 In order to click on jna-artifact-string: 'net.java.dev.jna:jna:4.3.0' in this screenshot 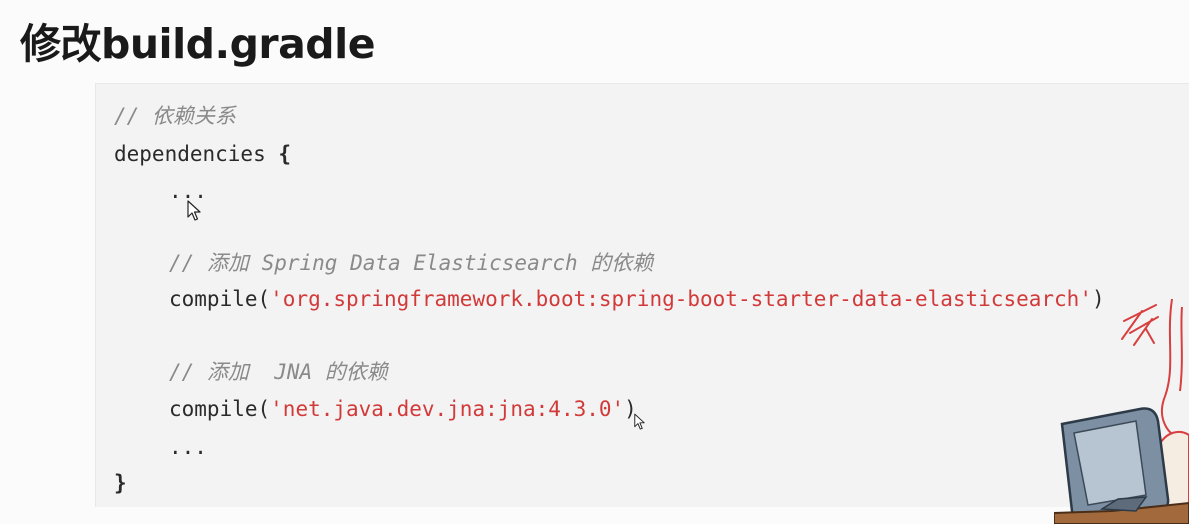, I will do `click(447, 409)`.